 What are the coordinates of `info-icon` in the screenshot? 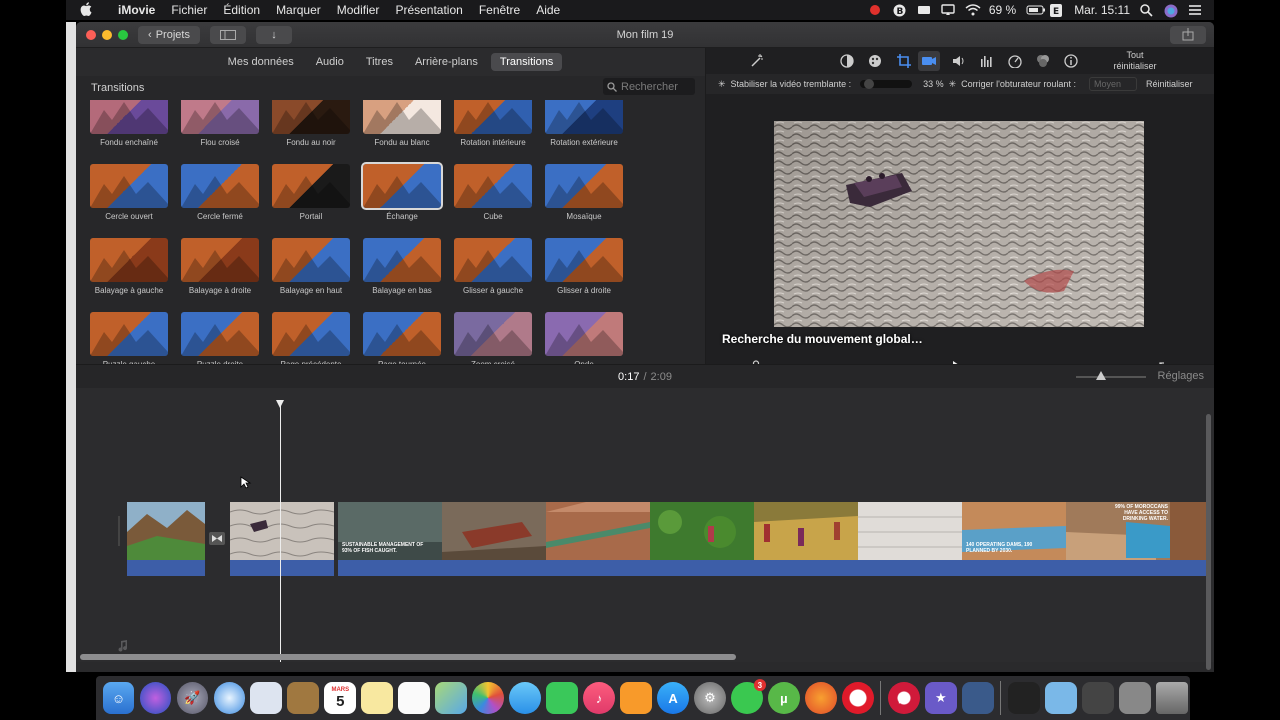 It's located at (1071, 61).